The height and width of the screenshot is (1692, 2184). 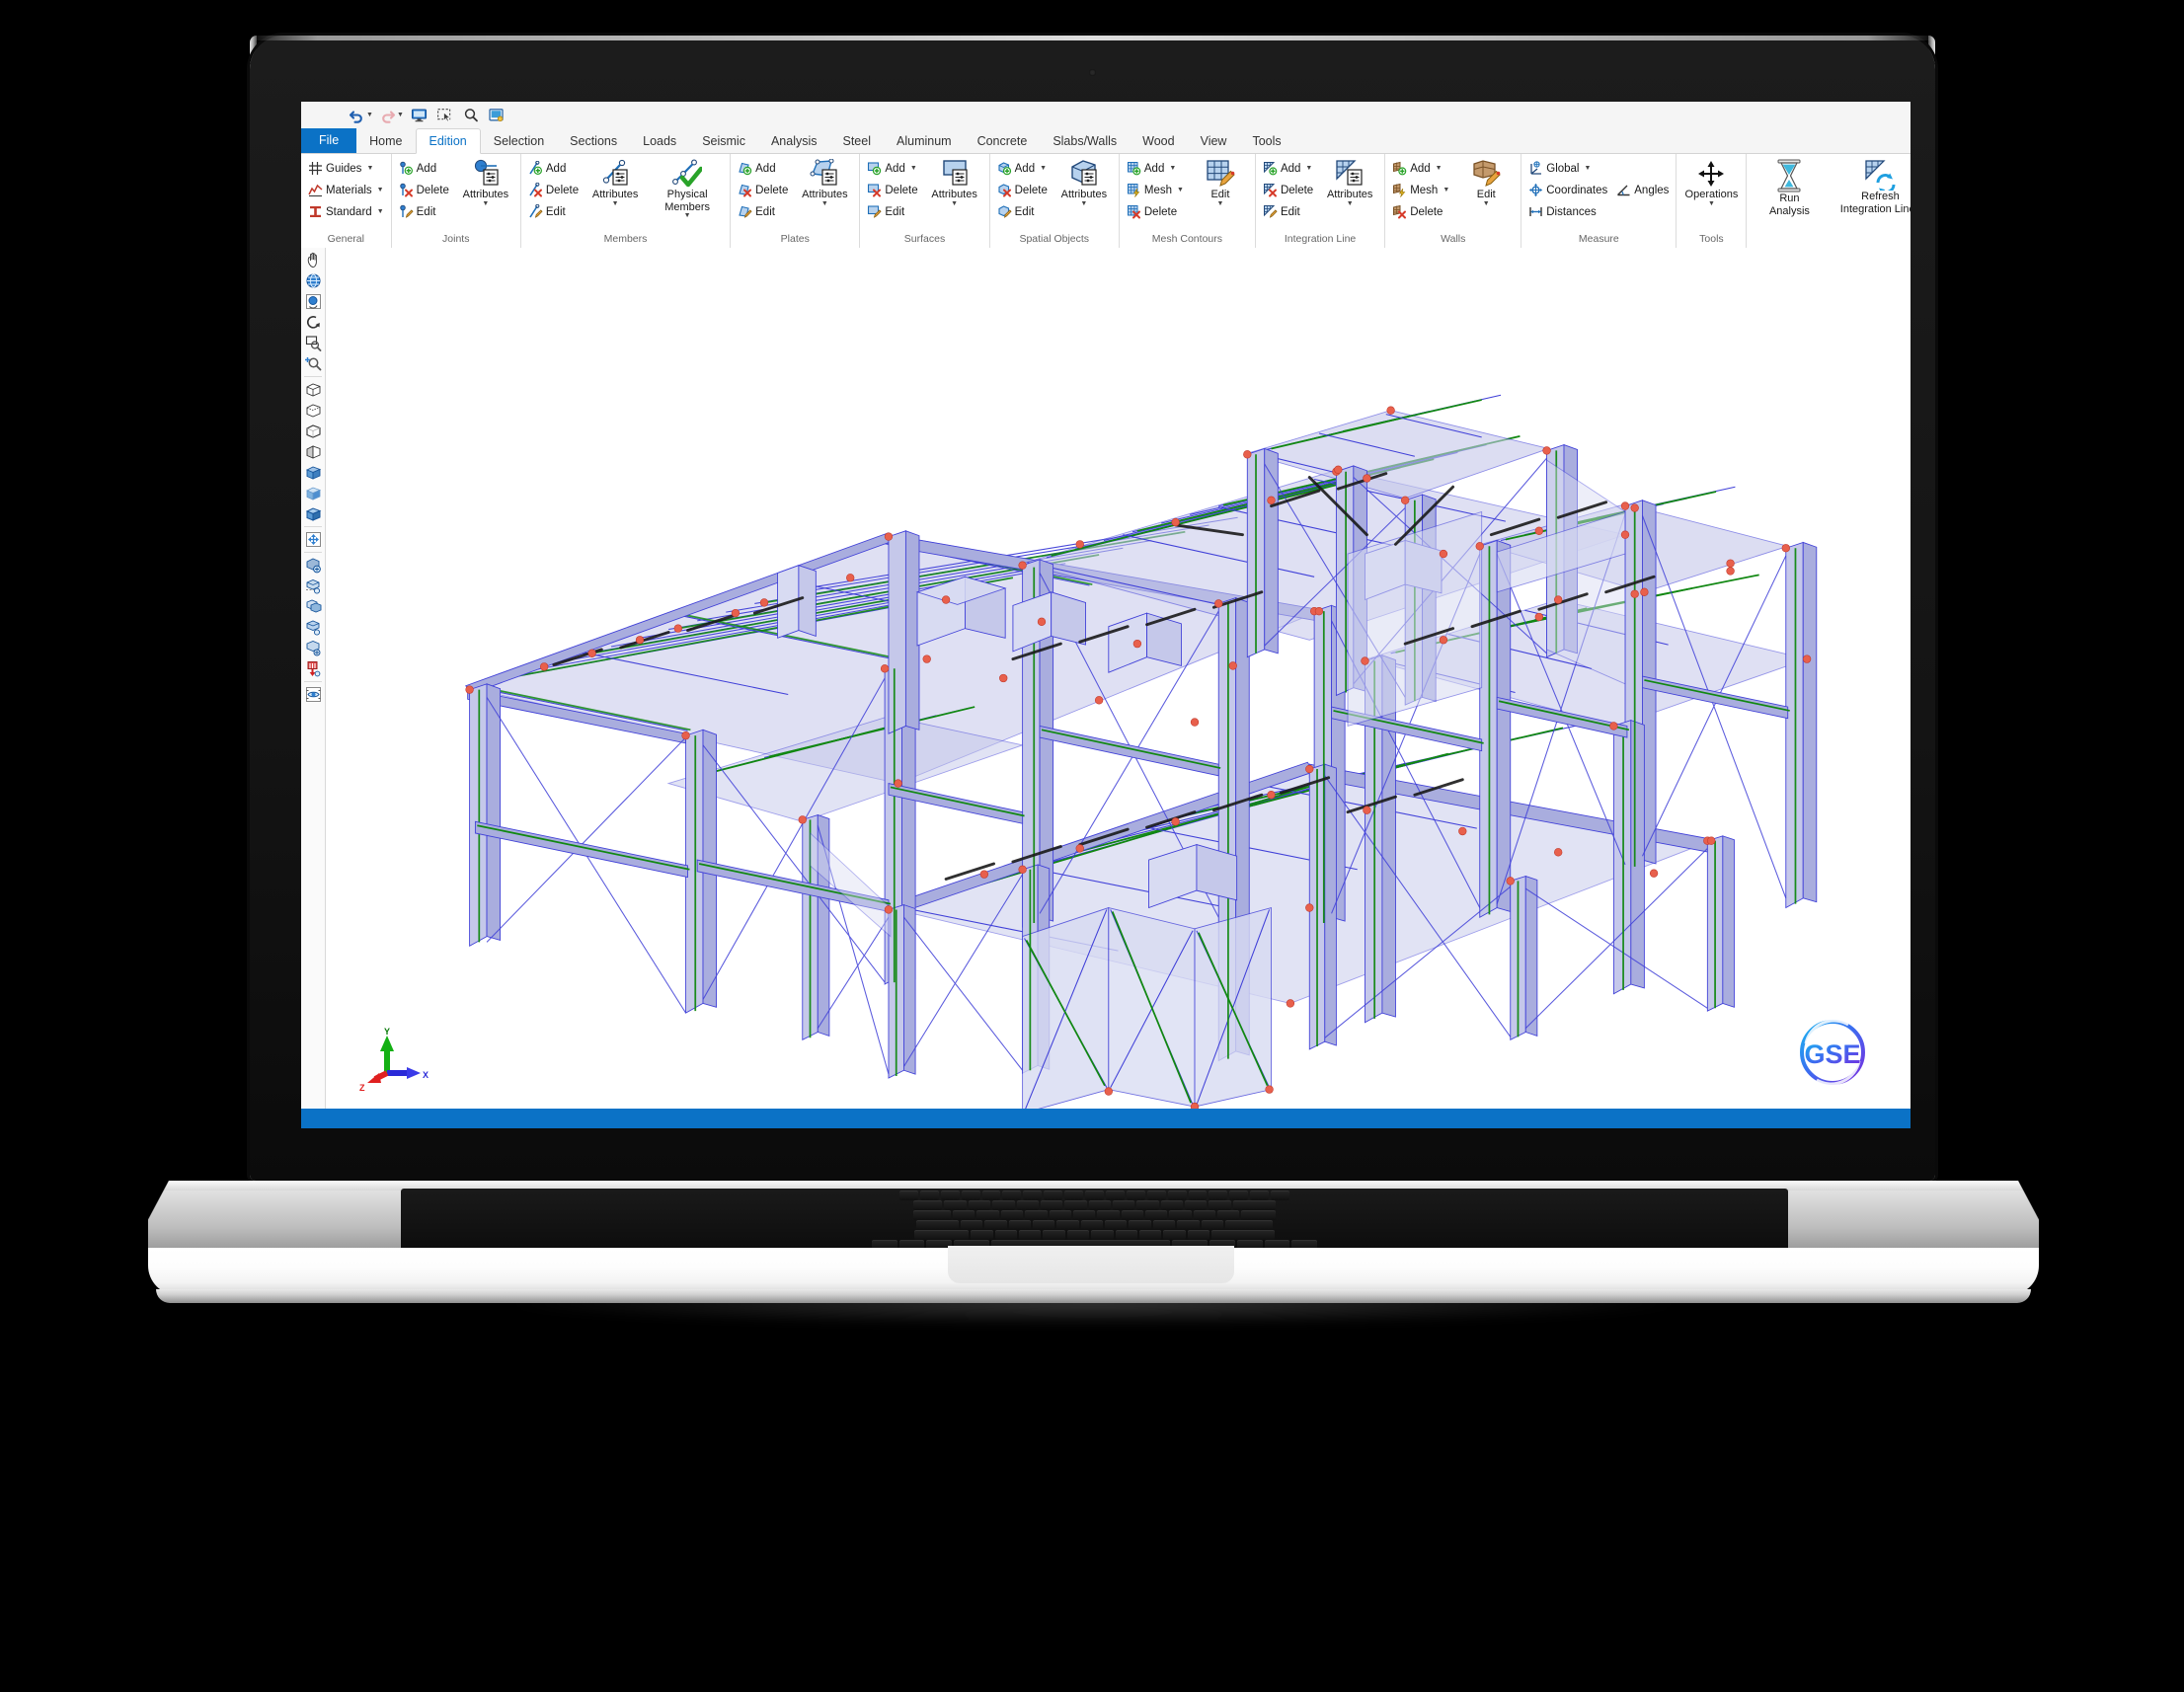 I want to click on ribbon-item-integration_line-delete: Delete, so click(x=1288, y=190).